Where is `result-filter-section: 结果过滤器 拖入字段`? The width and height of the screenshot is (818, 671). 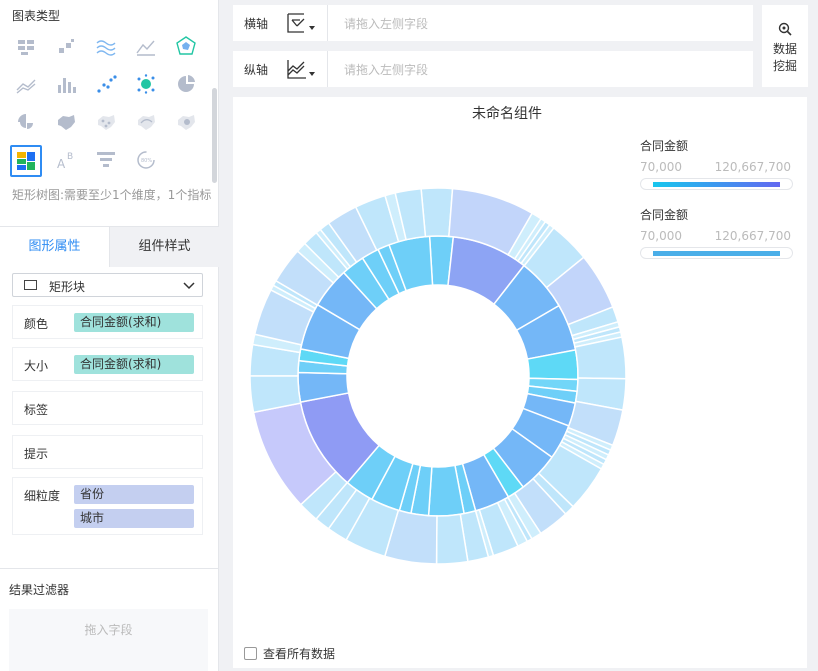
result-filter-section: 结果过滤器 拖入字段 is located at coordinates (109, 619).